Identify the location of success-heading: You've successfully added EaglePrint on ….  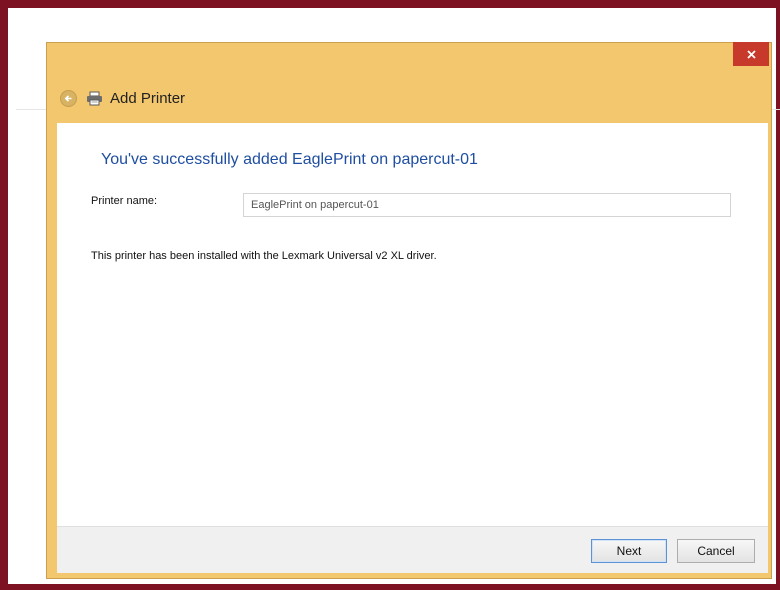
(289, 159).